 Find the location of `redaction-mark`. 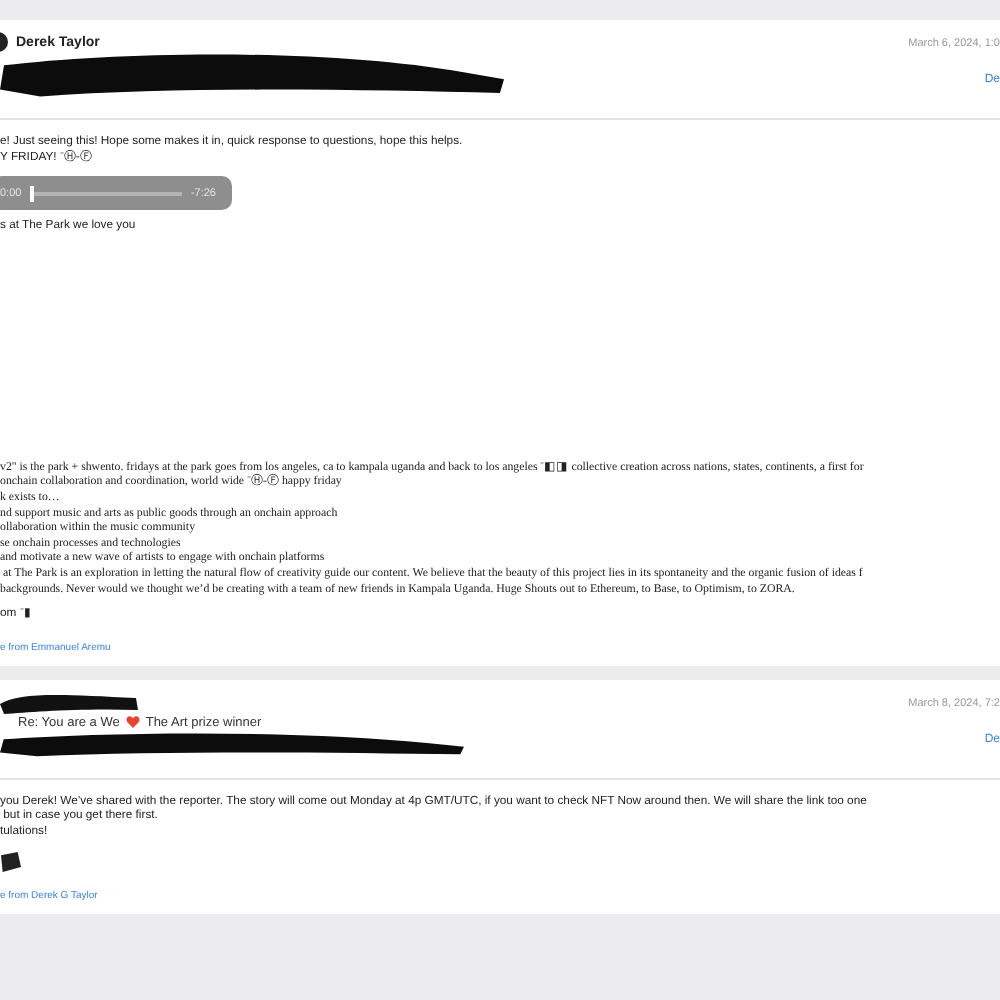

redaction-mark is located at coordinates (11, 861).